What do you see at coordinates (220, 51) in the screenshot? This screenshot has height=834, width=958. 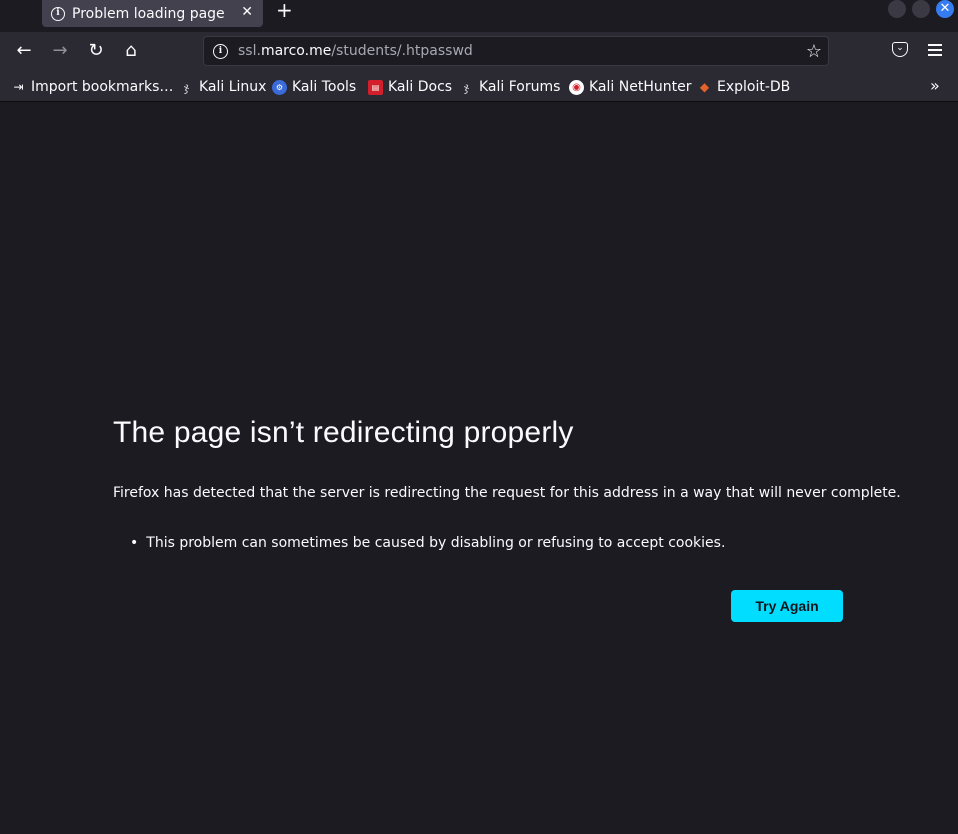 I see `site-info-icon: i` at bounding box center [220, 51].